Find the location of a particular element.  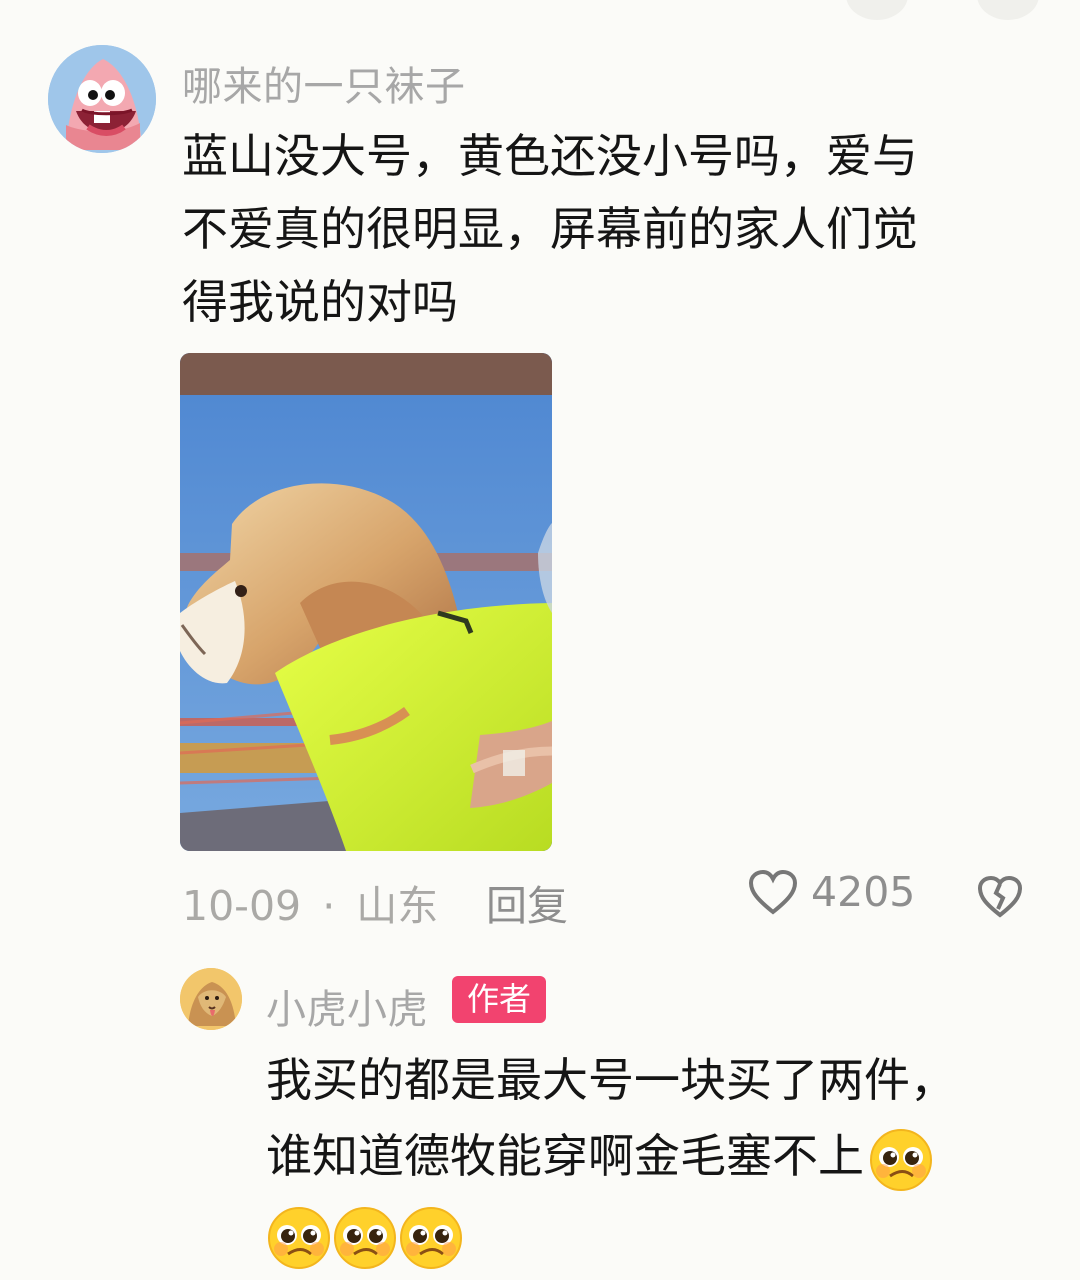

comment-photo is located at coordinates (366, 602).